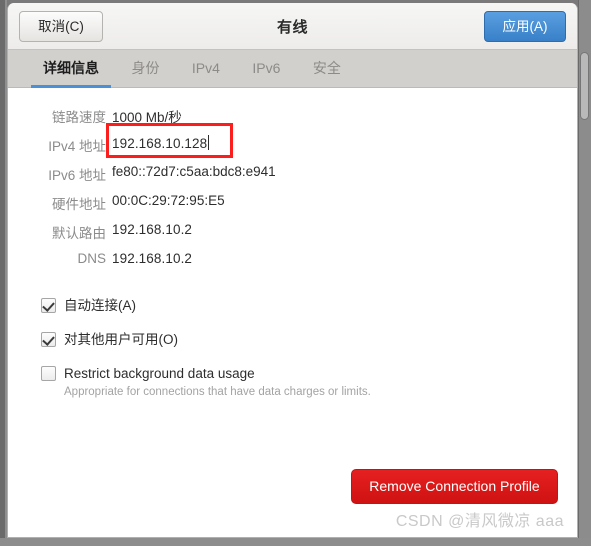 The image size is (591, 546). What do you see at coordinates (100, 305) in the screenshot?
I see `checkbox-label-auto-connect: 自动连接(A)` at bounding box center [100, 305].